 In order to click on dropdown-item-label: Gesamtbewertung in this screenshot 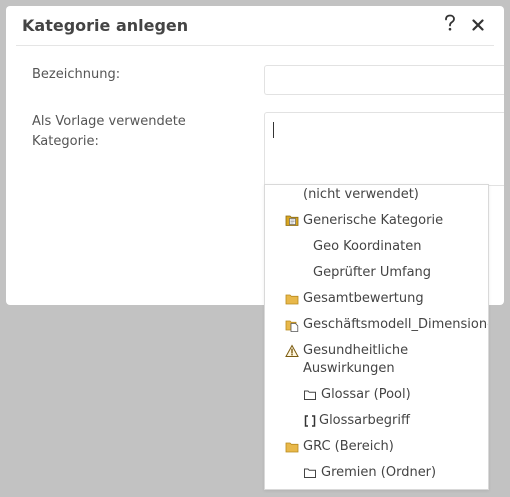, I will do `click(363, 298)`.